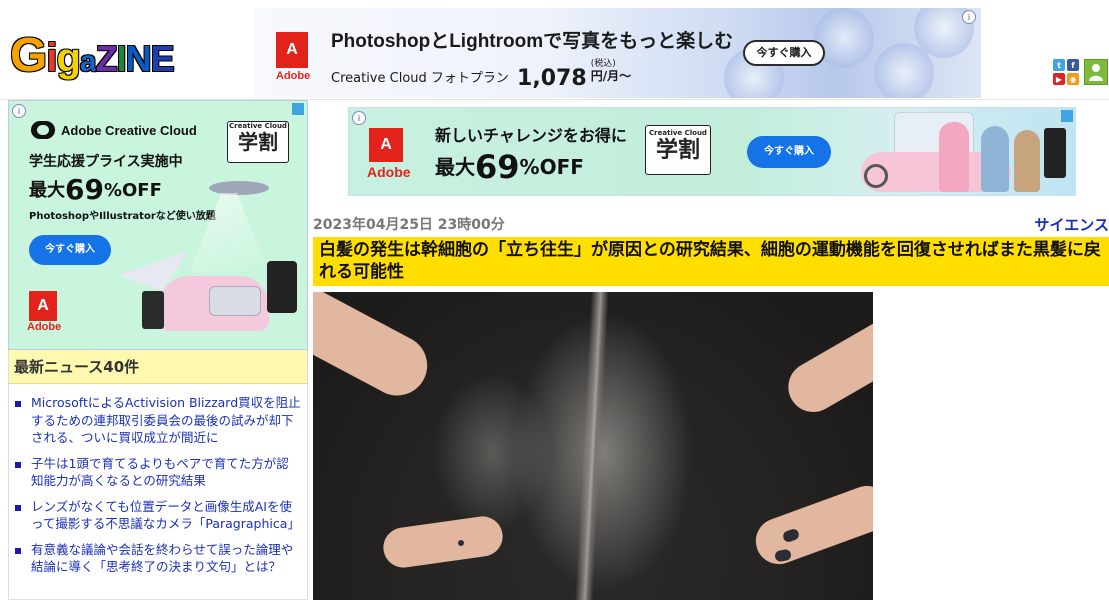 Image resolution: width=1109 pixels, height=600 pixels. What do you see at coordinates (1059, 65) in the screenshot?
I see `twitter-icon: t` at bounding box center [1059, 65].